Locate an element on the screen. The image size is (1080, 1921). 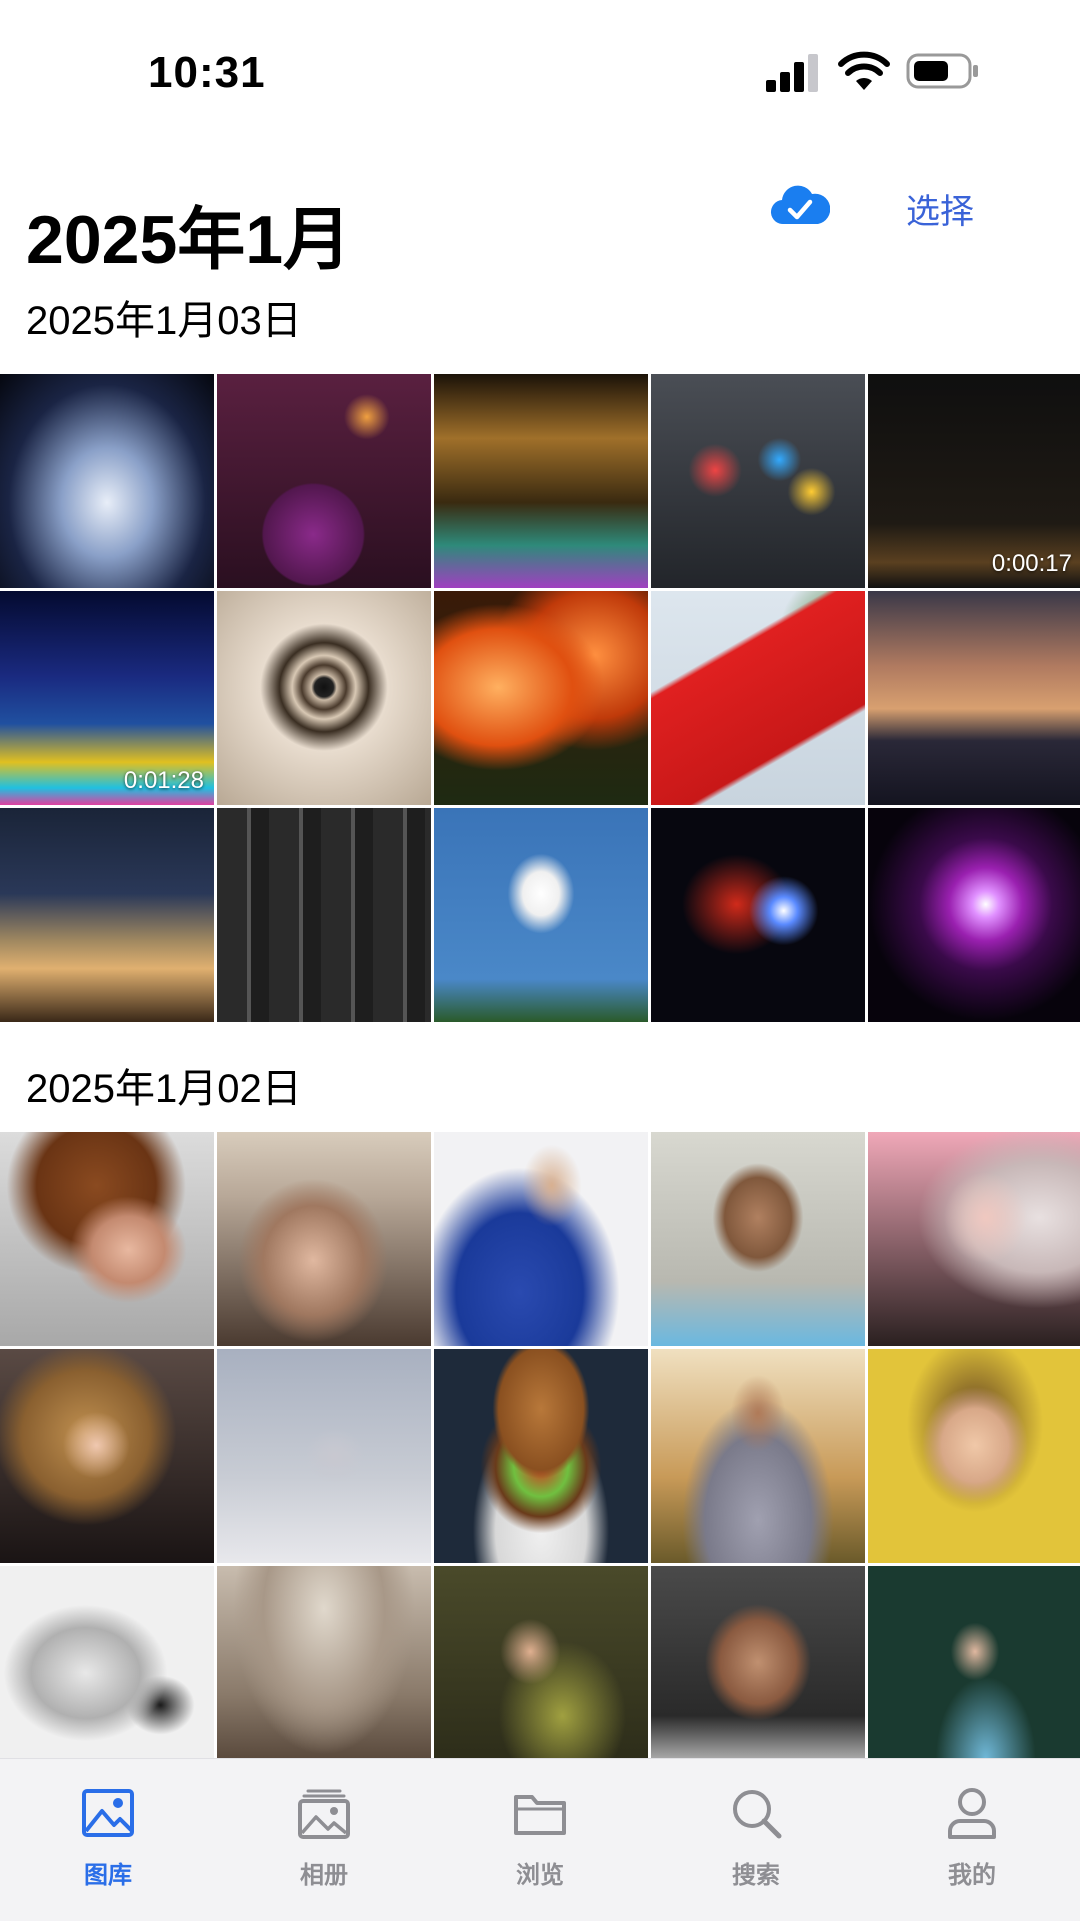
photo-child-watching-fireworks is located at coordinates (324, 481).